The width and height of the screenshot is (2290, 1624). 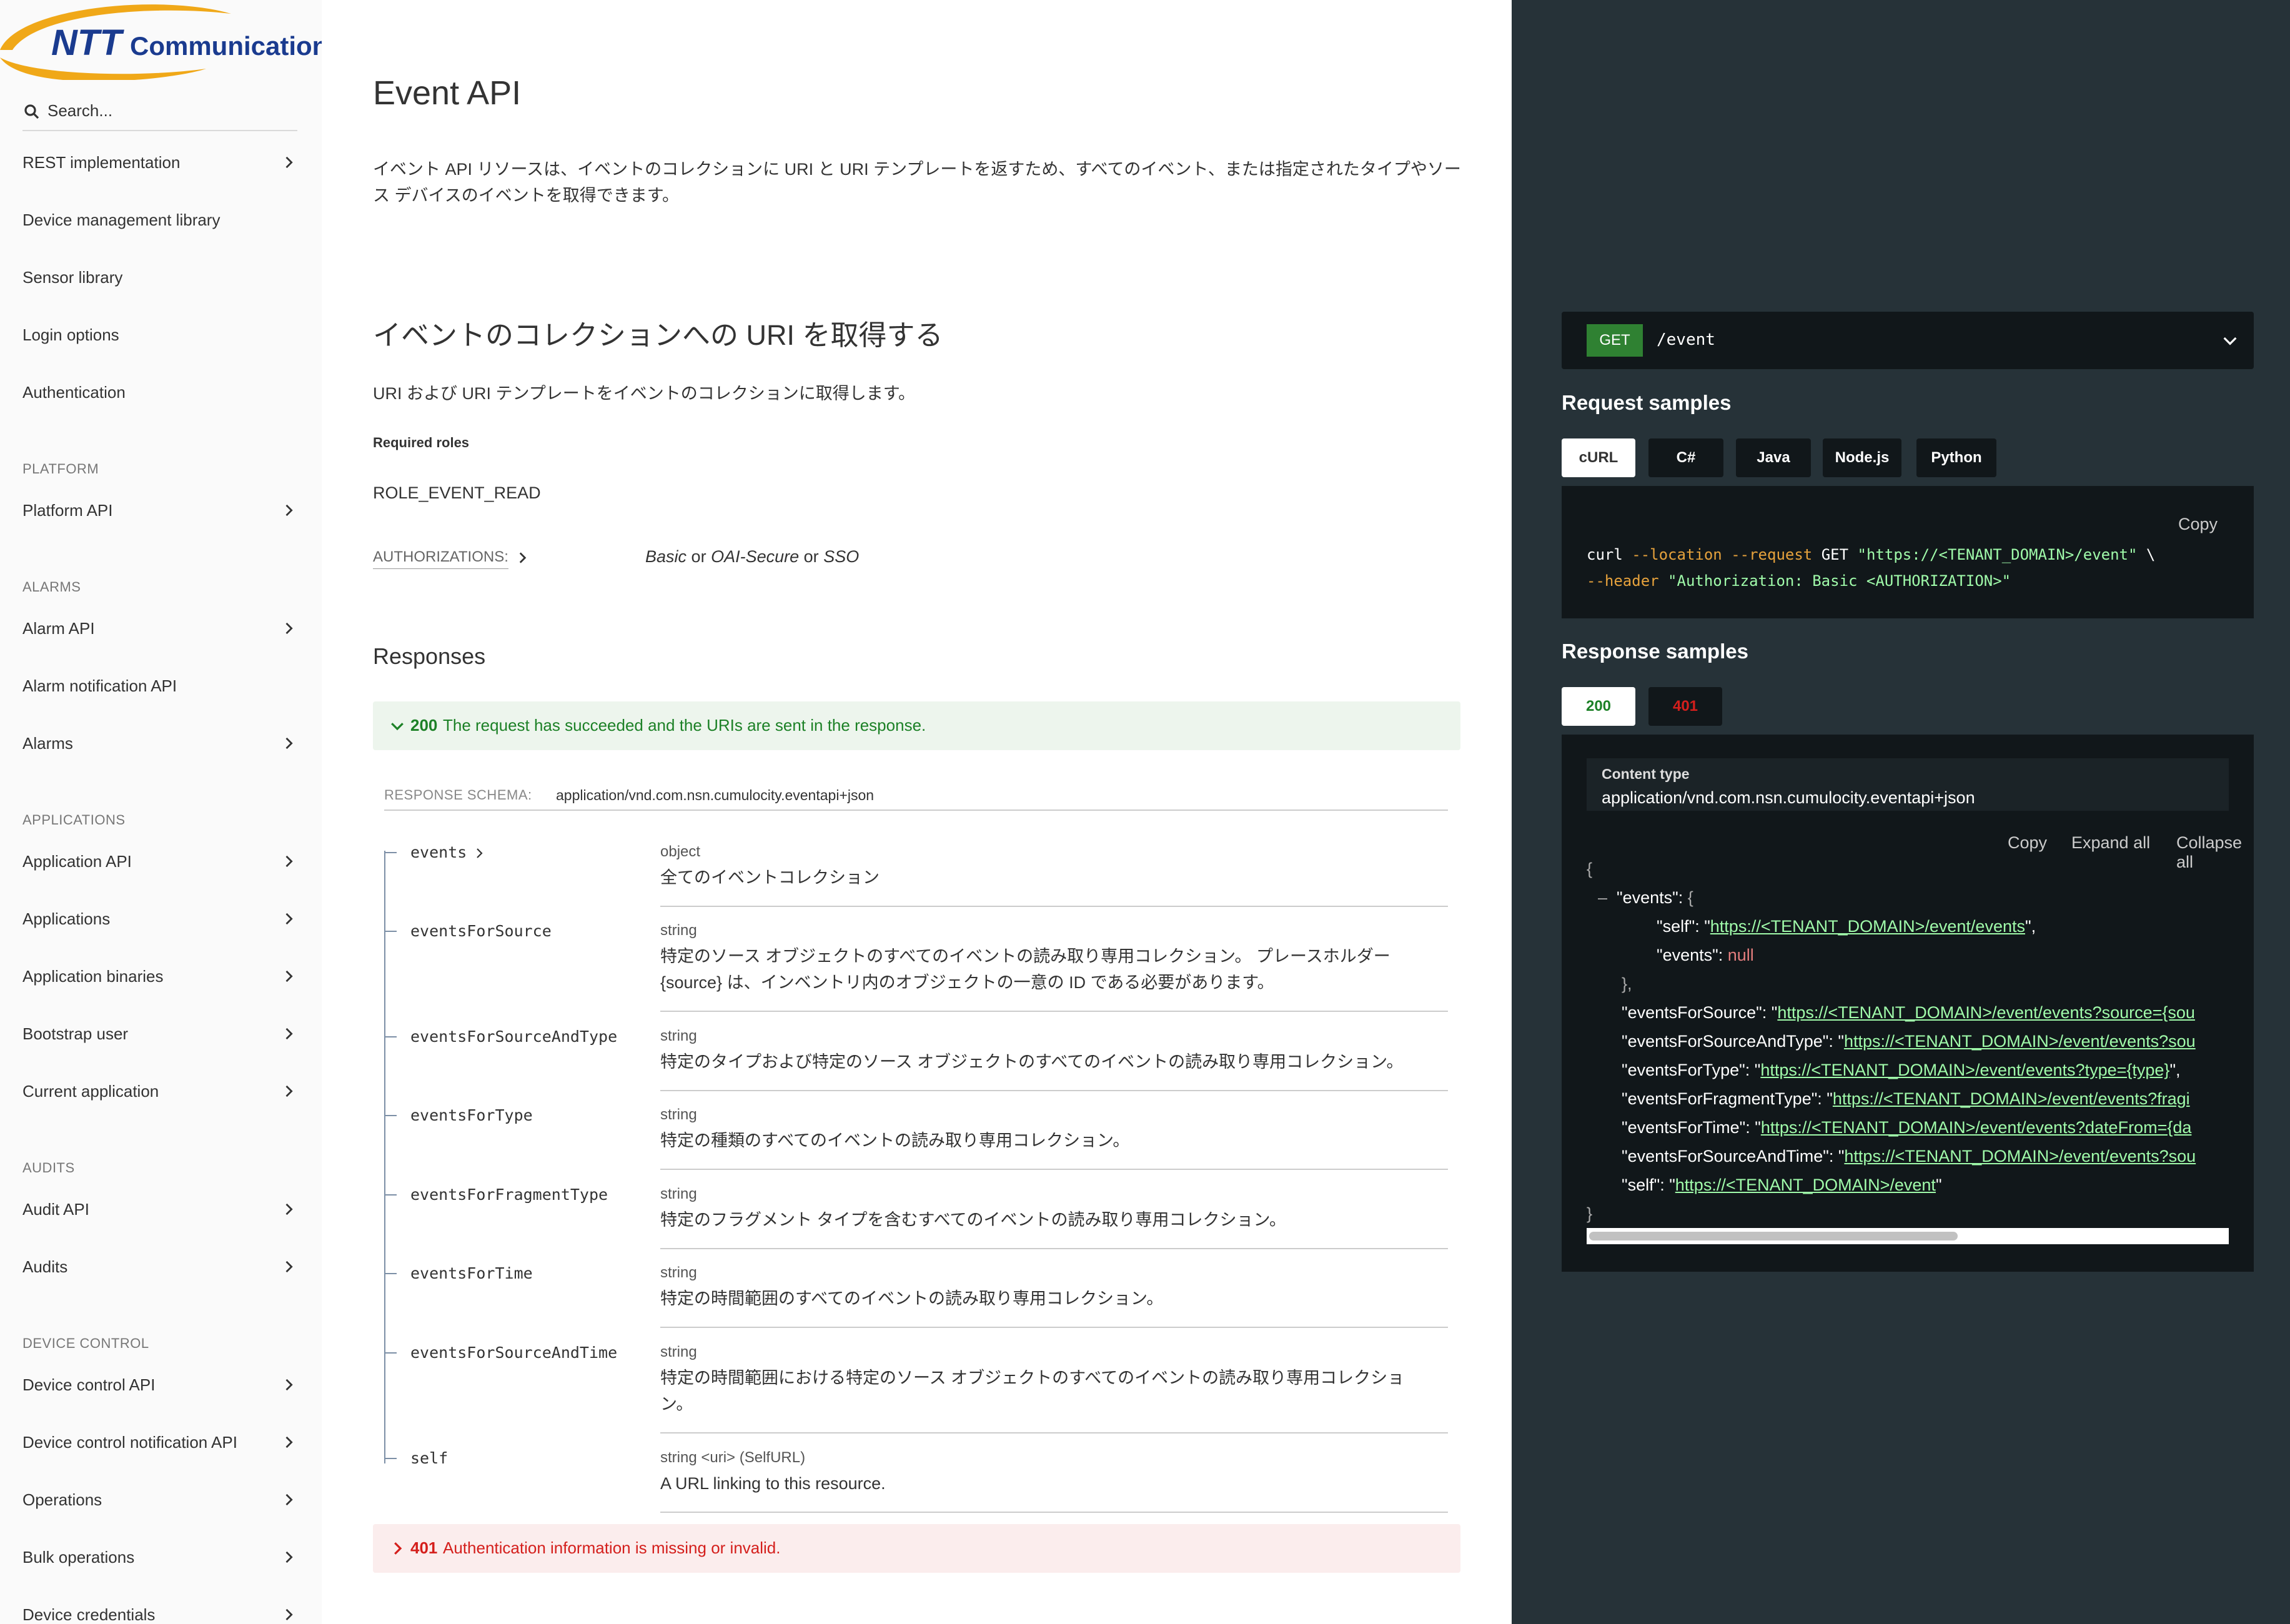 What do you see at coordinates (159, 861) in the screenshot?
I see `sidebar-item-application-api: Application API` at bounding box center [159, 861].